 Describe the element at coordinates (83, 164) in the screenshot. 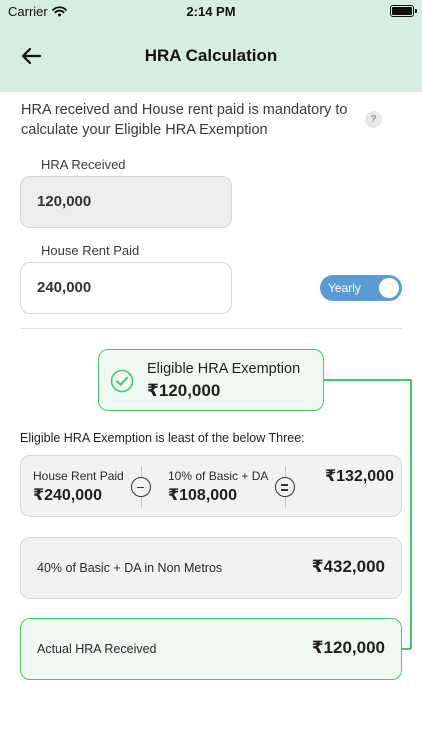

I see `hra-received-label: HRA Received` at that location.